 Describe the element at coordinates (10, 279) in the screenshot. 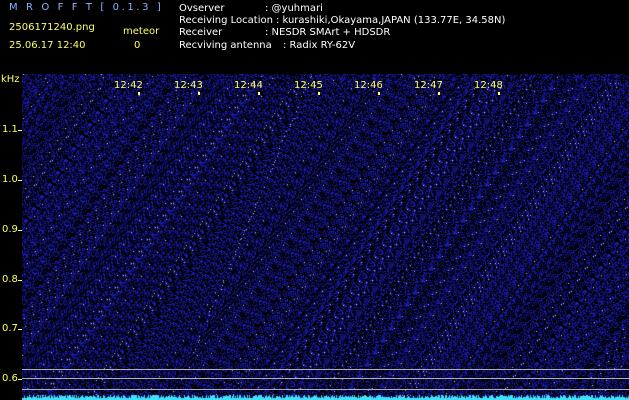

I see `y-tick-label: 0.8` at that location.